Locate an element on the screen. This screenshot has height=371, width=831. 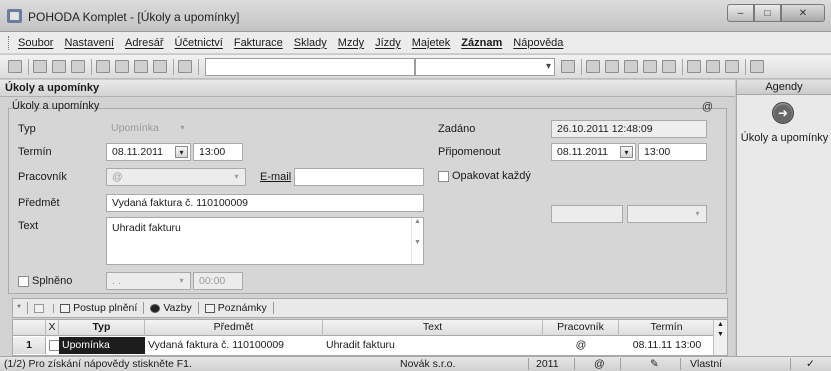
edit-icon is located at coordinates (122, 66).